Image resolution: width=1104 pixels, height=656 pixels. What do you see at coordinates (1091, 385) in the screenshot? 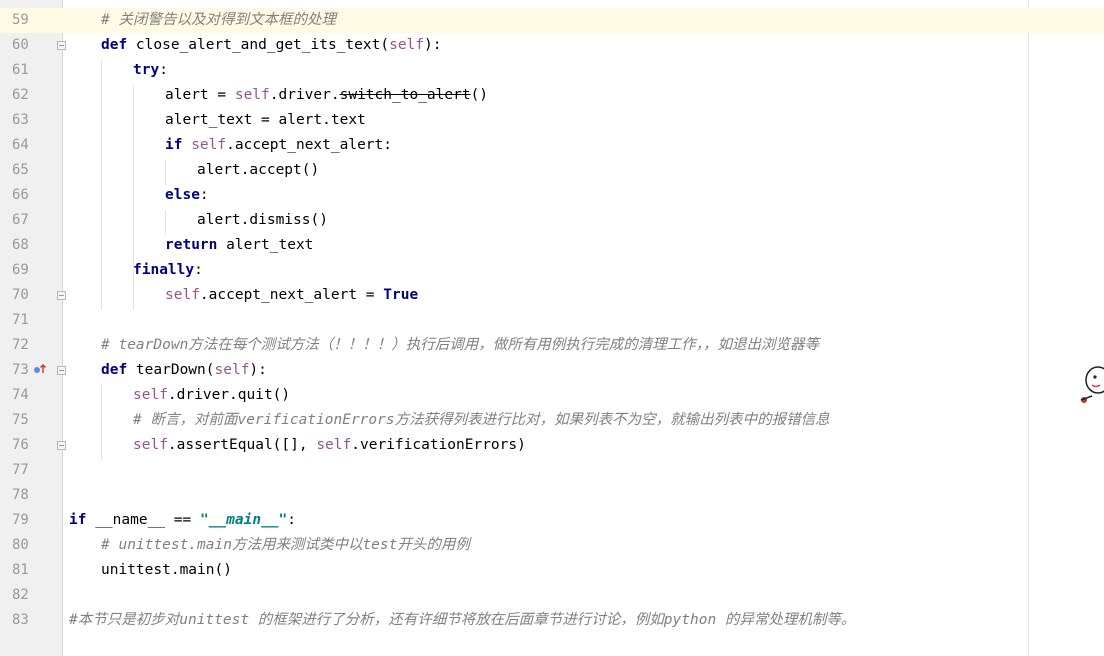
I see `mascot-sticker-icon` at bounding box center [1091, 385].